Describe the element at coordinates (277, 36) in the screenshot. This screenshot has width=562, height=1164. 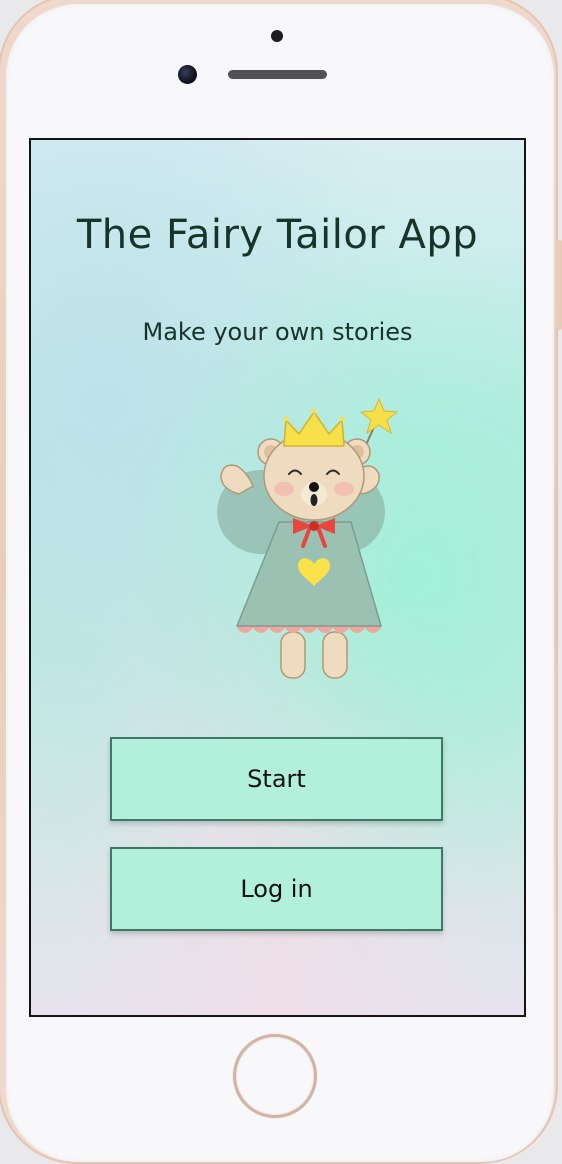
I see `proximity-sensor` at that location.